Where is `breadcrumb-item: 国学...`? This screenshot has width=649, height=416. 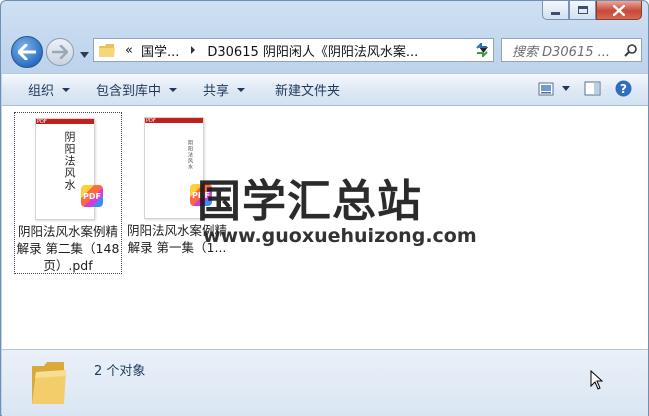
breadcrumb-item: 国学... is located at coordinates (160, 50).